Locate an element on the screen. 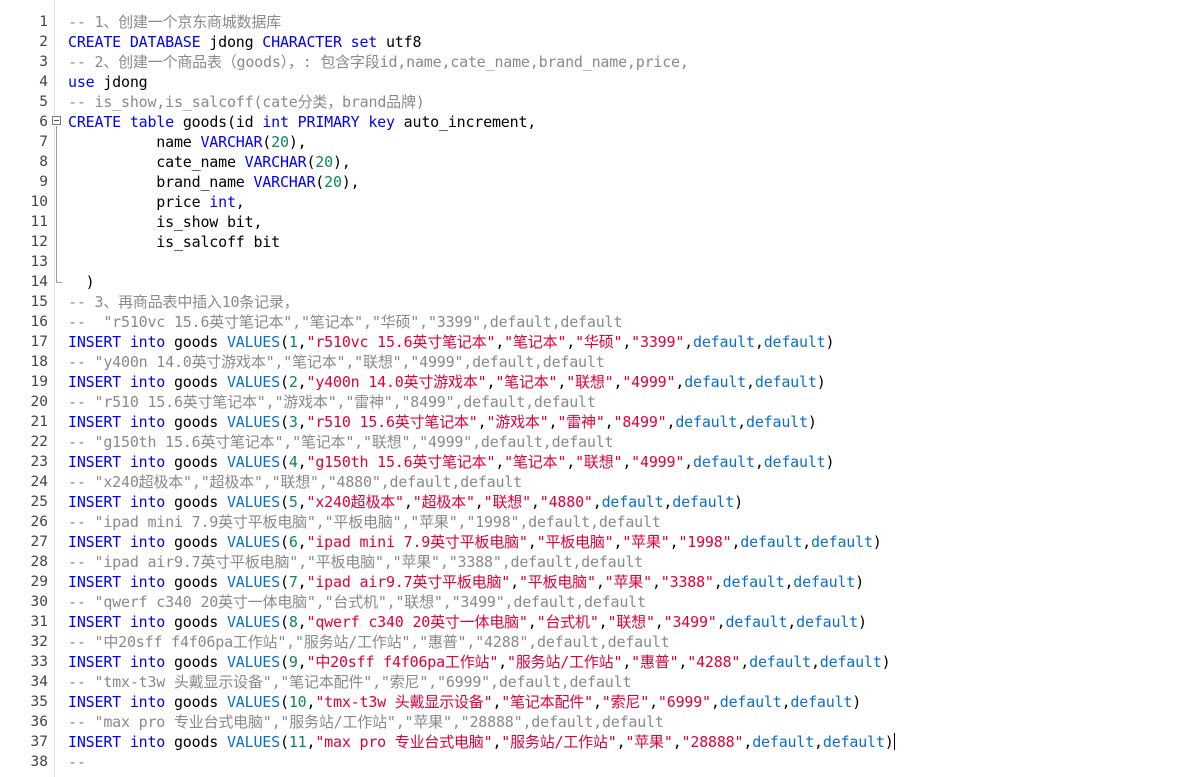  code-line: 1 -- 1、创建一个京东商城数据库 is located at coordinates (600, 22).